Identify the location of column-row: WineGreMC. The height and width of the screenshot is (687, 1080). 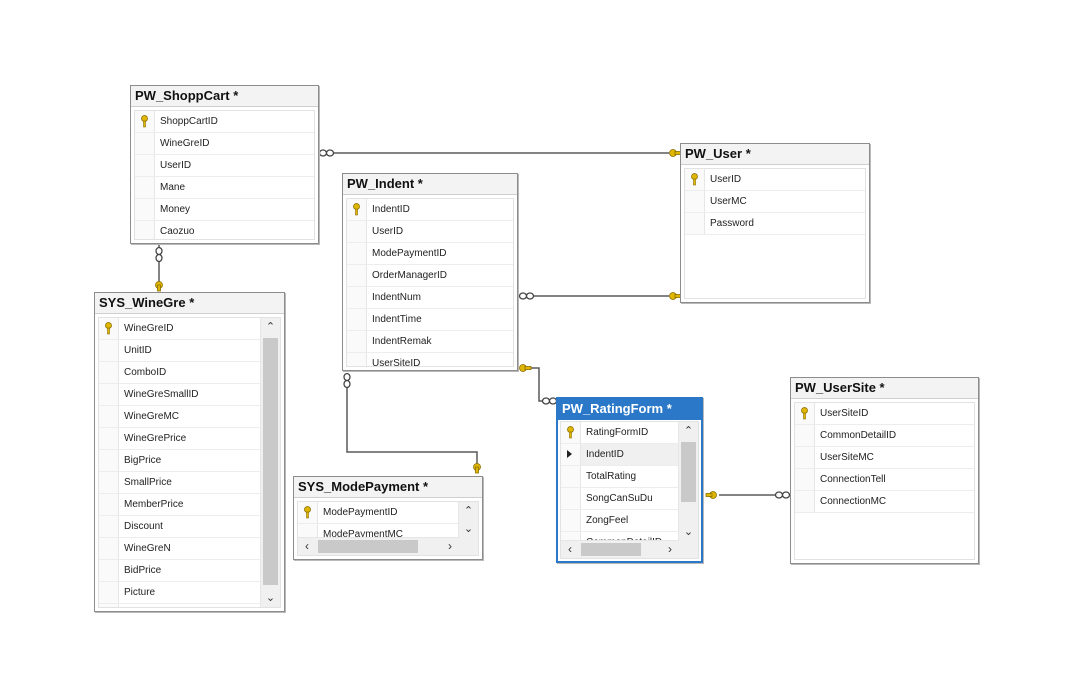
(189, 417).